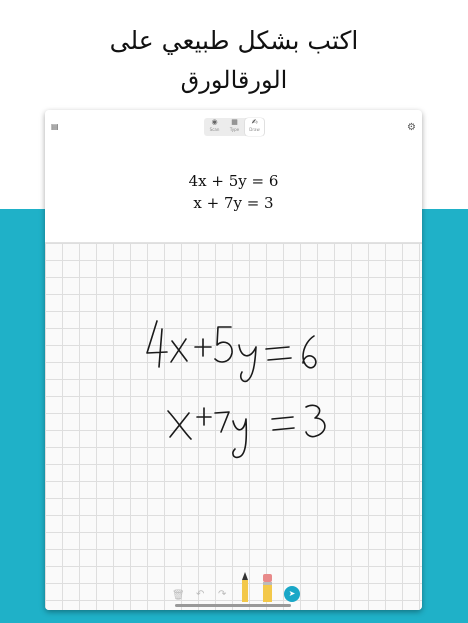 This screenshot has width=468, height=623. I want to click on equation-line-2: x + 7y = 3, so click(233, 203).